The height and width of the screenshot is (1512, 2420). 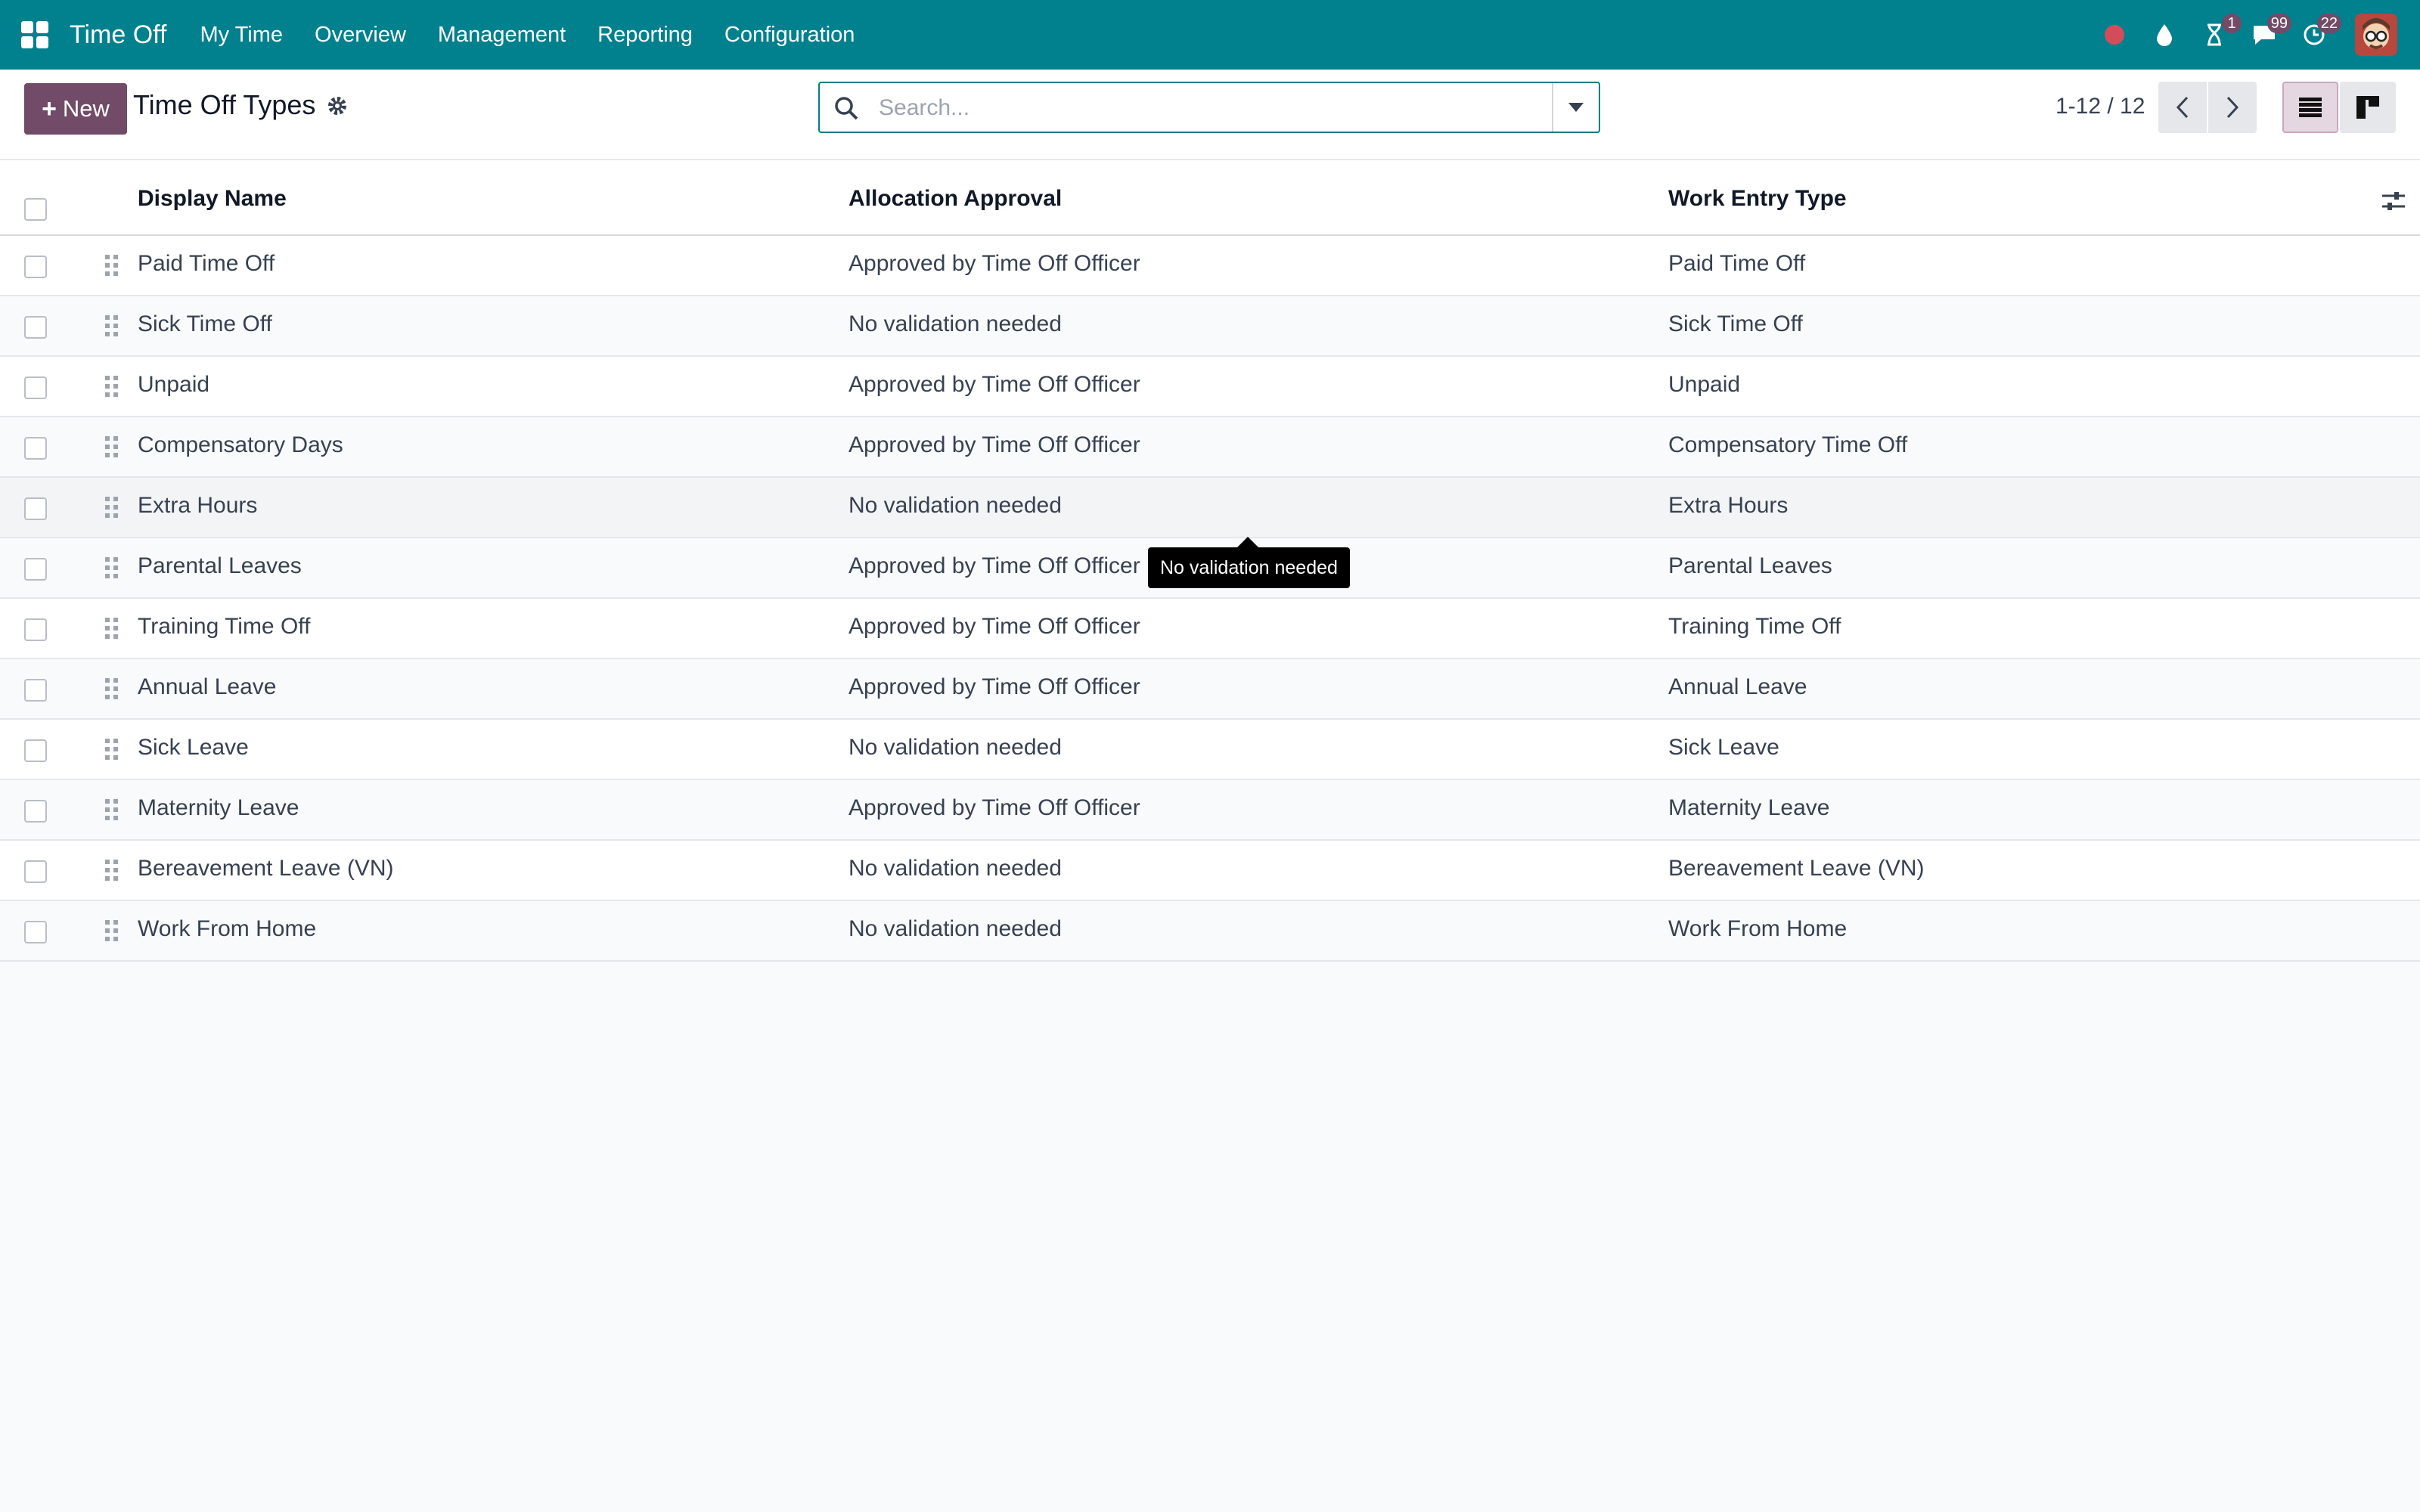 What do you see at coordinates (2316, 34) in the screenshot?
I see `timer-icon: 22` at bounding box center [2316, 34].